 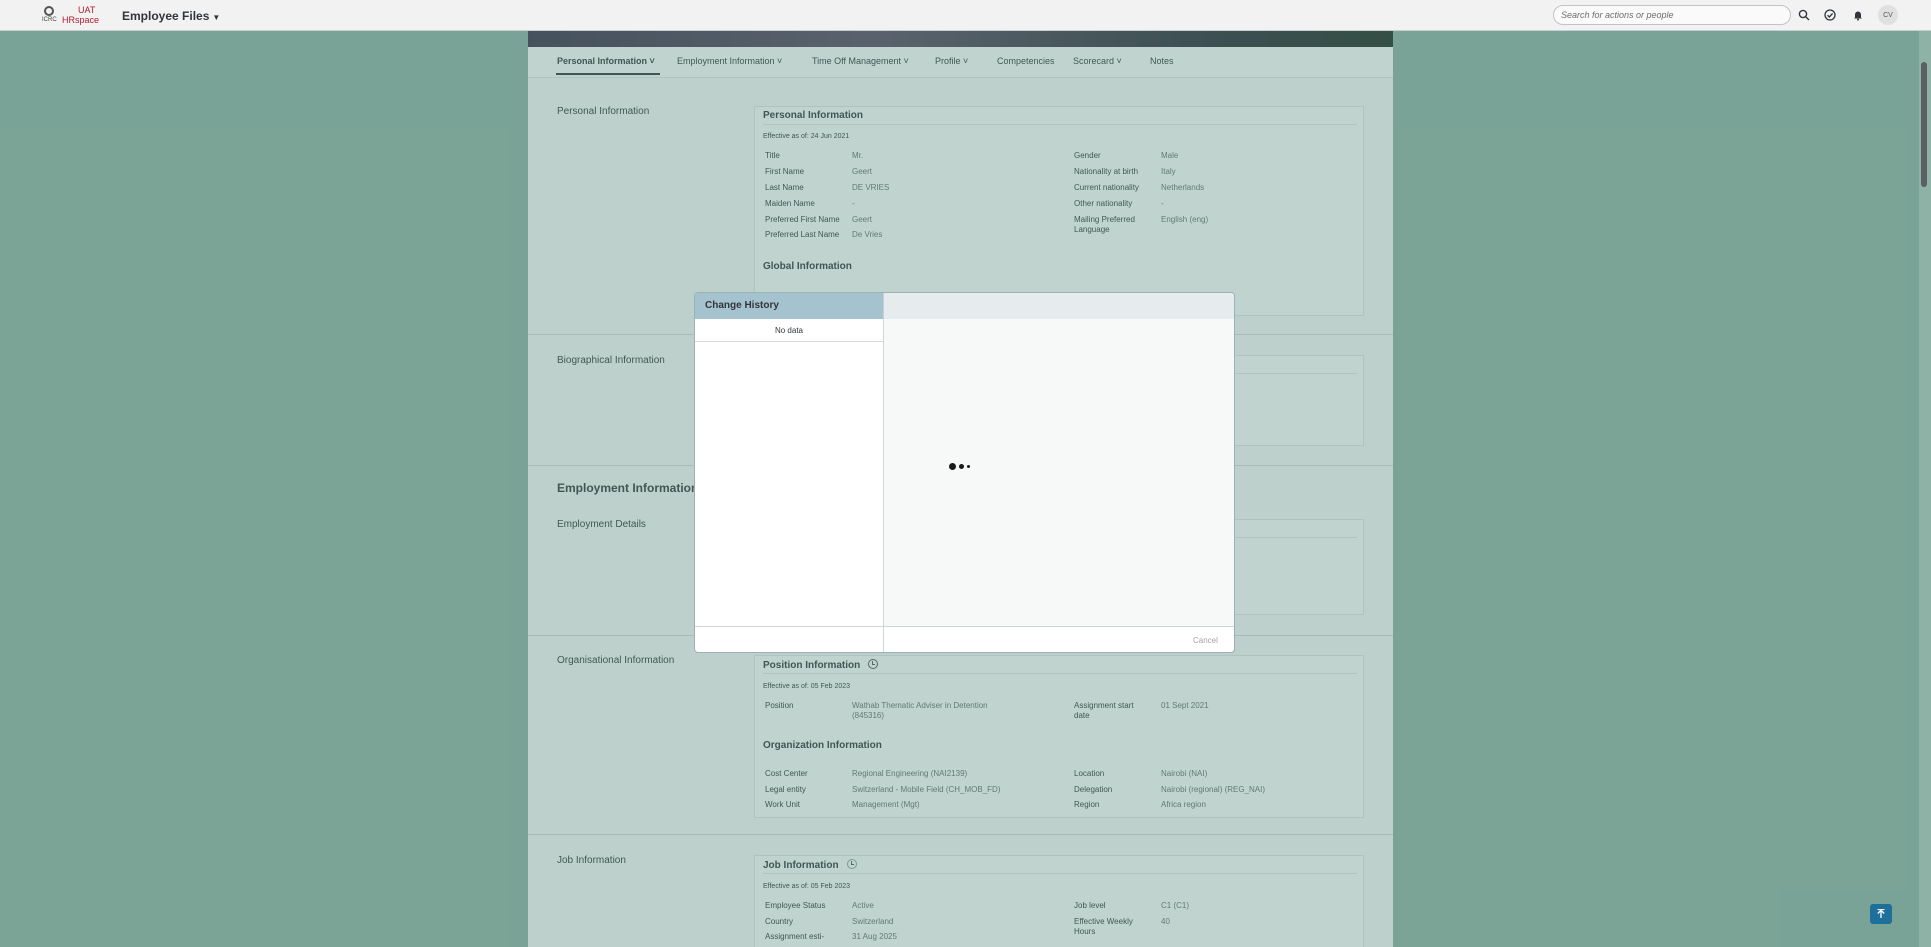 What do you see at coordinates (789, 306) in the screenshot?
I see `dialog-left-header: Change History` at bounding box center [789, 306].